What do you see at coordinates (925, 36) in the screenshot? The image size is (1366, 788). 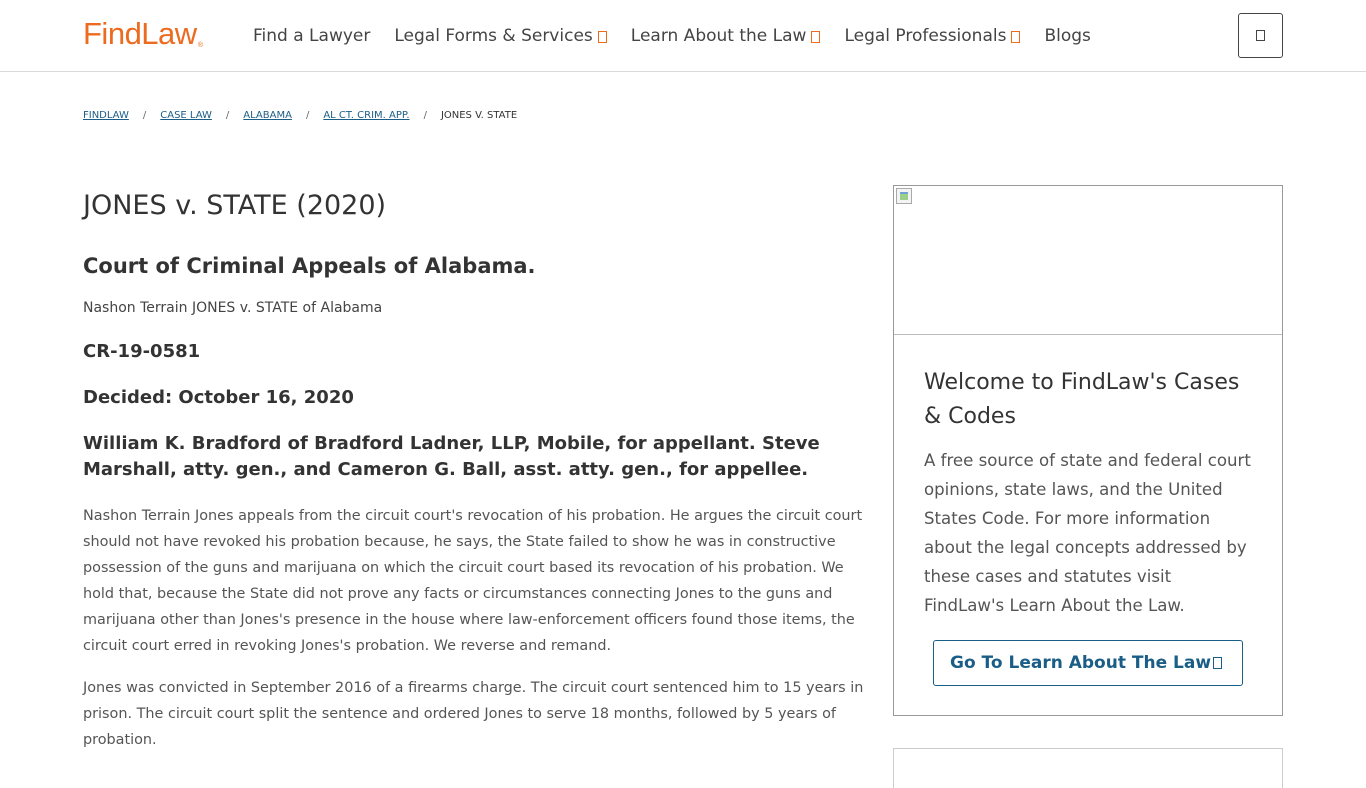 I see `nav-label: Legal Professionals` at bounding box center [925, 36].